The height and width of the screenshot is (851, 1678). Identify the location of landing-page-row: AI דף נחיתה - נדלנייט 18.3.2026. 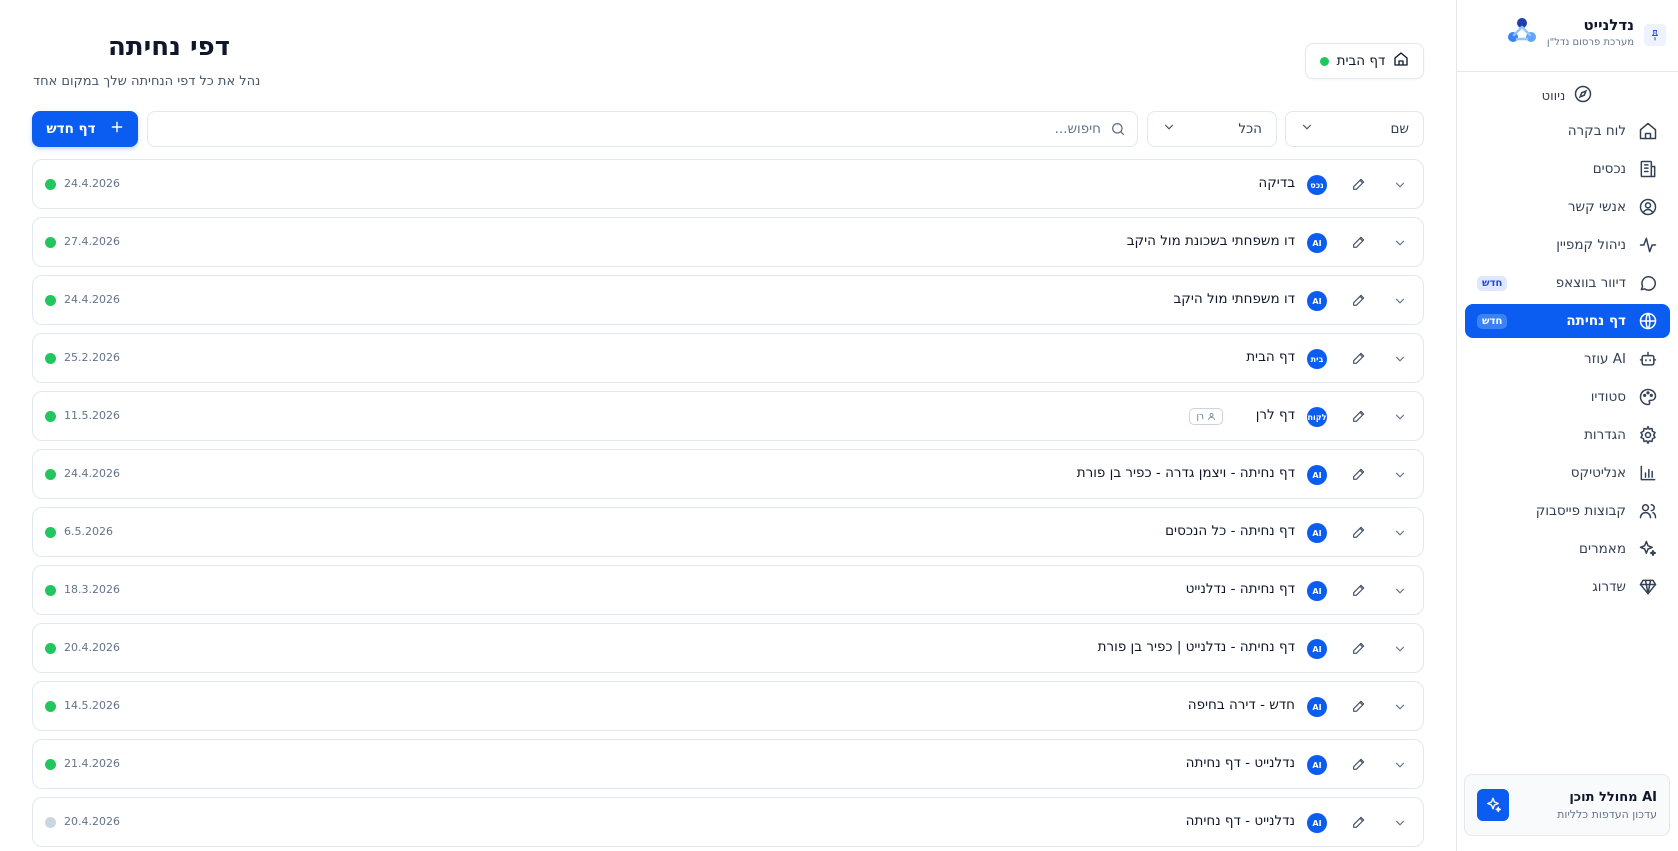
(728, 590).